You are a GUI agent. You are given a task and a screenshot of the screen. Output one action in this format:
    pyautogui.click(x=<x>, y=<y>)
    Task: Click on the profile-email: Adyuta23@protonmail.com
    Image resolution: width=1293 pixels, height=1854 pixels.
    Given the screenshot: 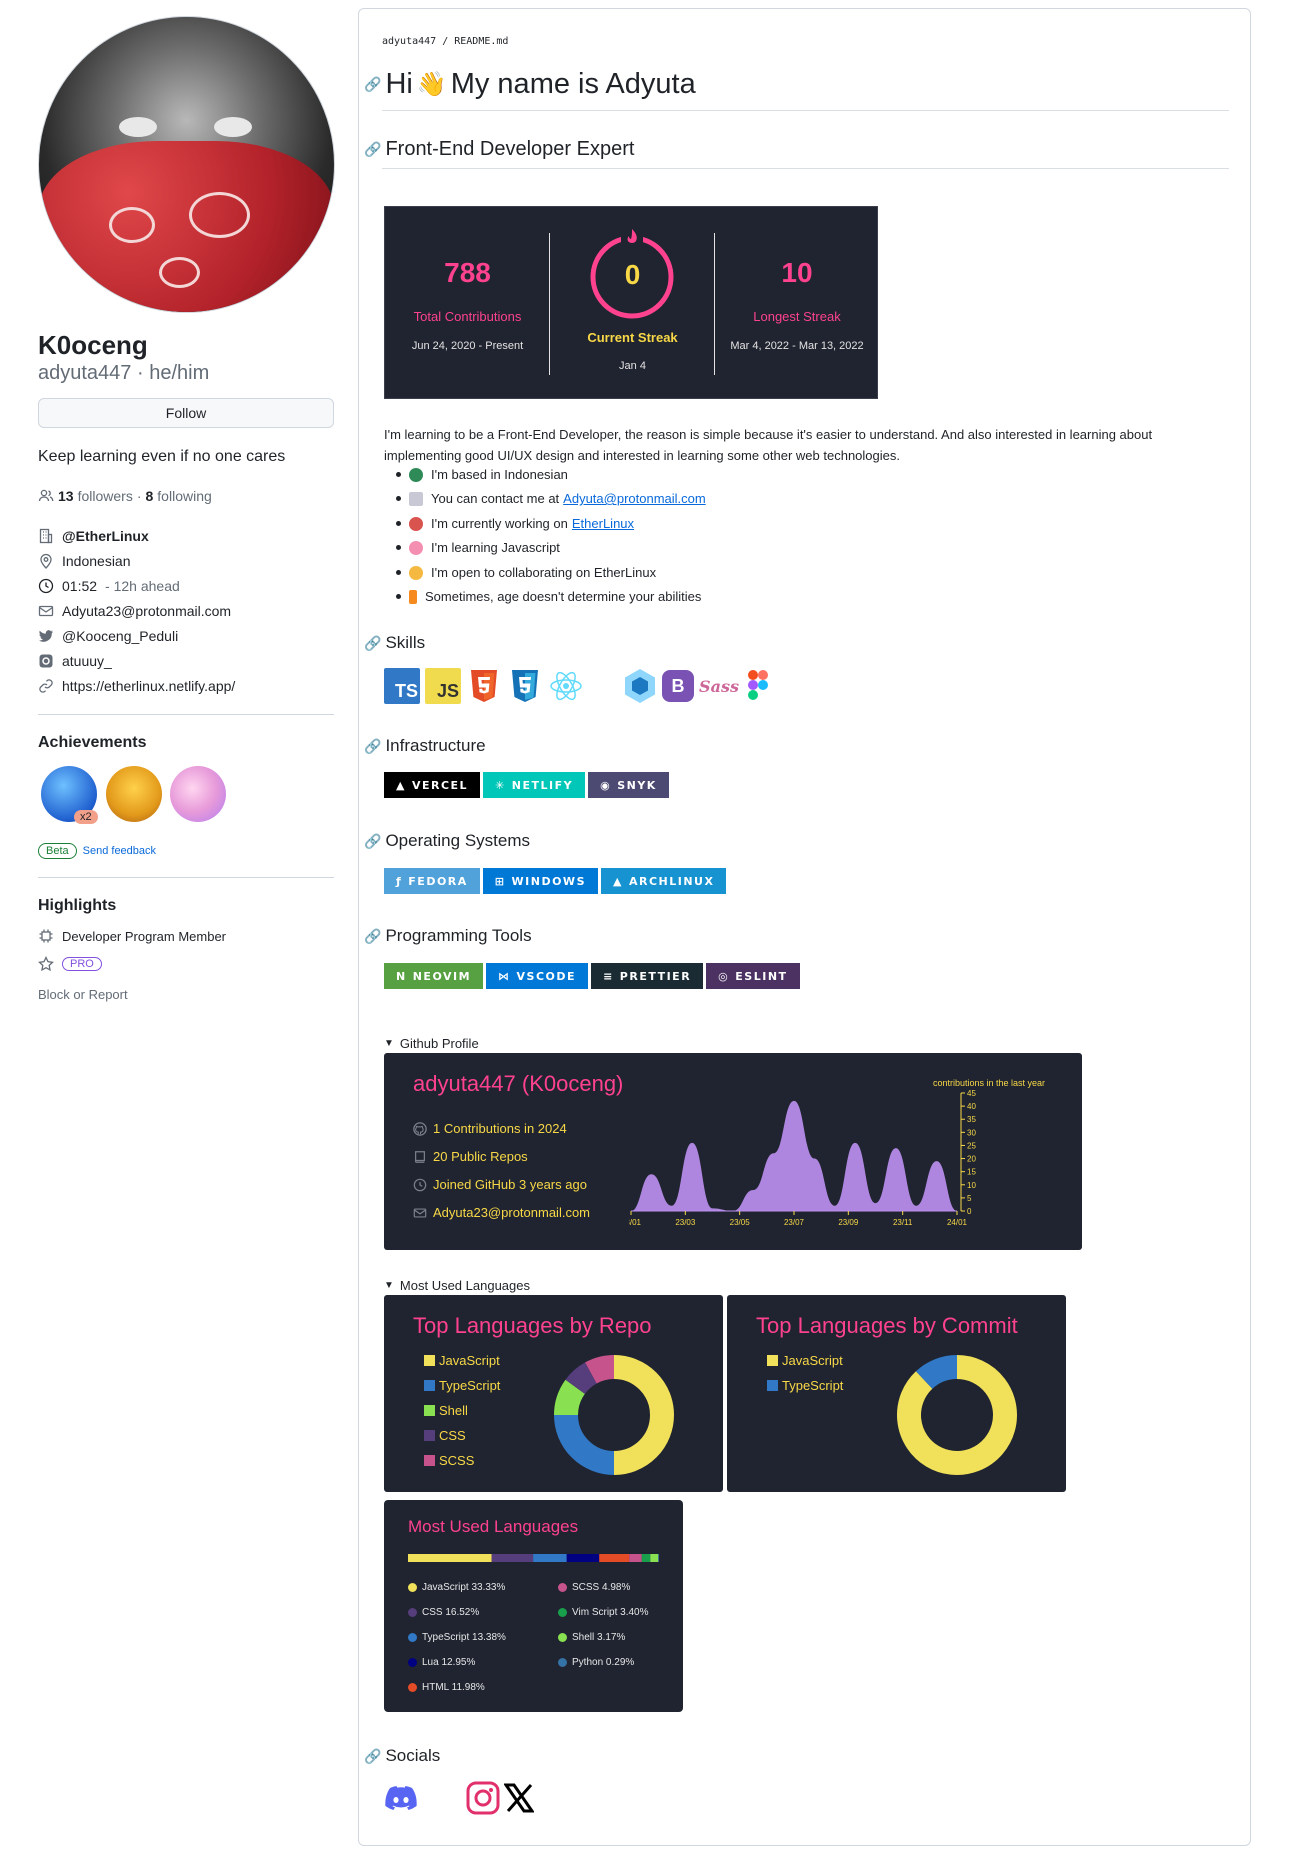 What is the action you would take?
    pyautogui.click(x=134, y=611)
    